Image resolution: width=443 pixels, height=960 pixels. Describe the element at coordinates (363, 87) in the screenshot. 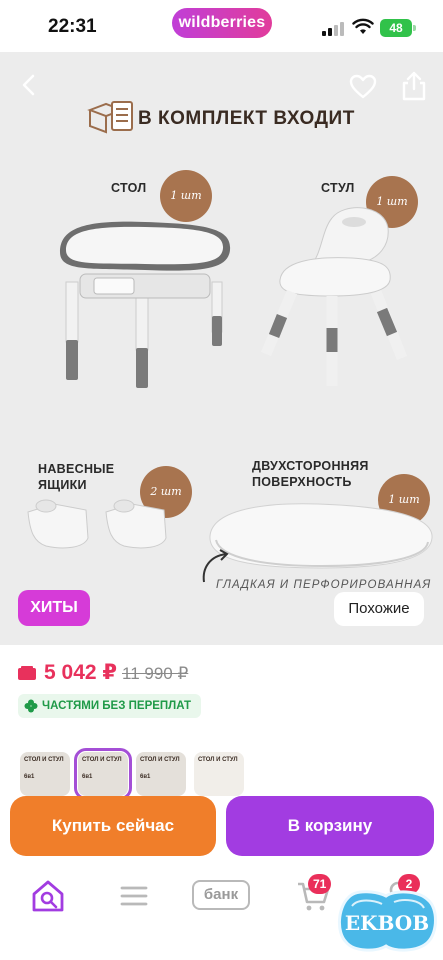

I see `favorite-heart-icon` at that location.